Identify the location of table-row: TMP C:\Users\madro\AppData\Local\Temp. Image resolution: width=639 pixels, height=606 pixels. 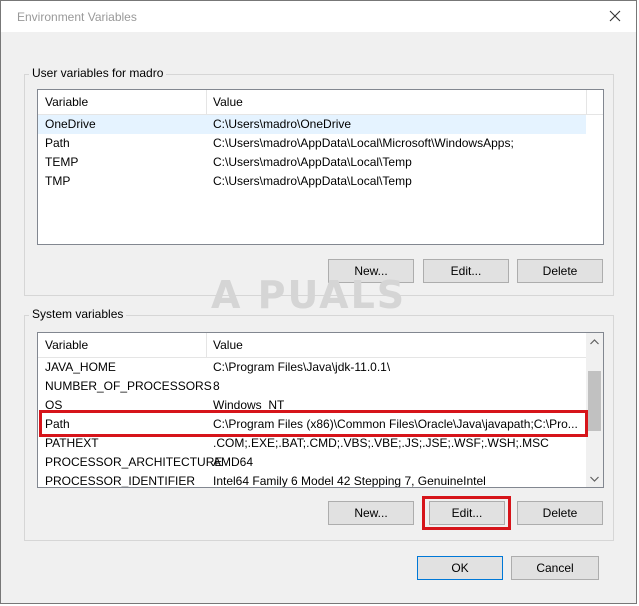
(312, 181).